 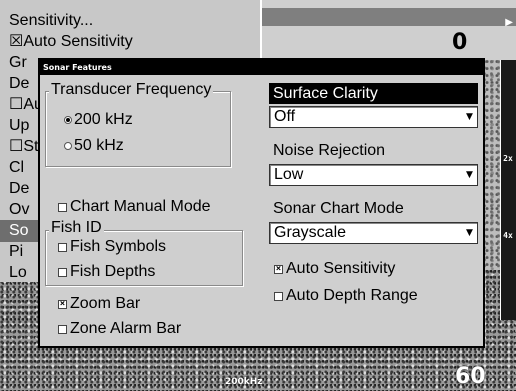 I want to click on fish-symbols-checkbox, so click(x=62, y=247).